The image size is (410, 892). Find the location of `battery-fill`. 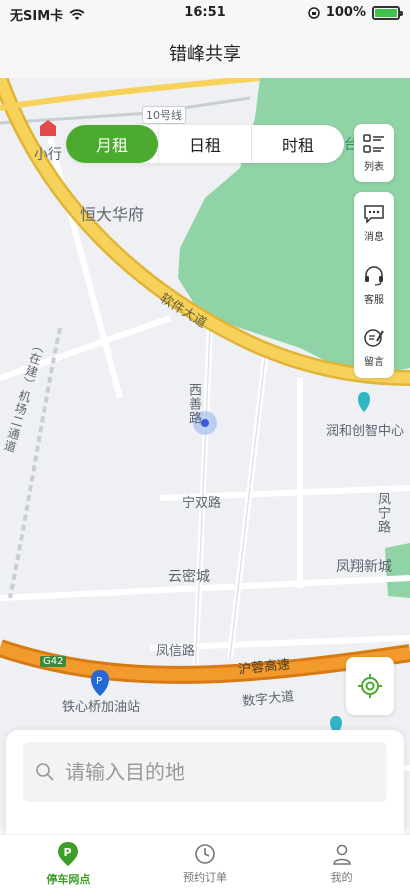

battery-fill is located at coordinates (386, 12).